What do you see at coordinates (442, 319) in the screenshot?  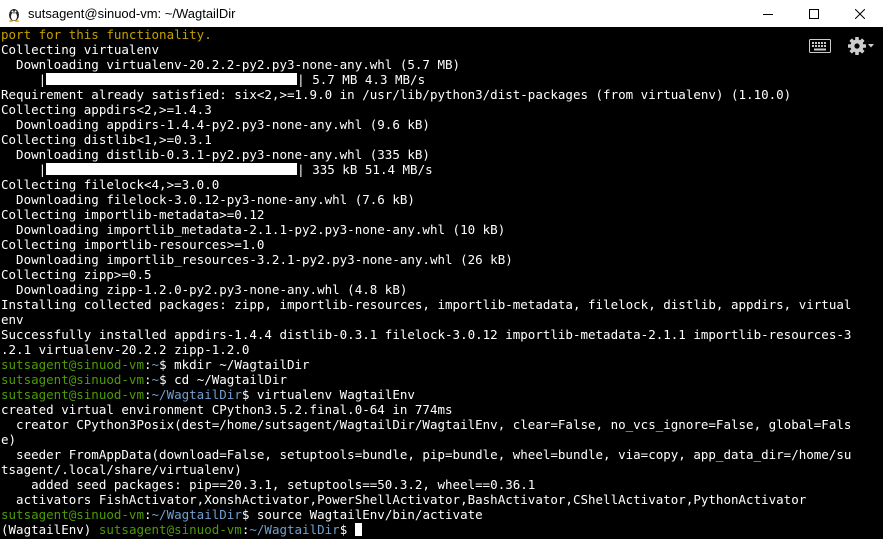 I see `terminal-line: env` at bounding box center [442, 319].